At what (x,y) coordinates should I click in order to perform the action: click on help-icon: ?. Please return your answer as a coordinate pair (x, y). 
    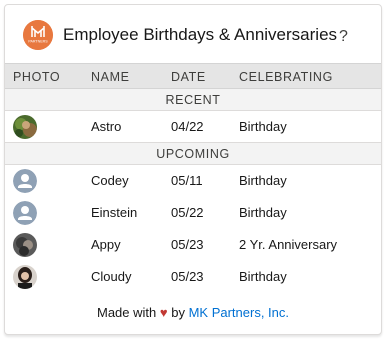
    Looking at the image, I should click on (343, 37).